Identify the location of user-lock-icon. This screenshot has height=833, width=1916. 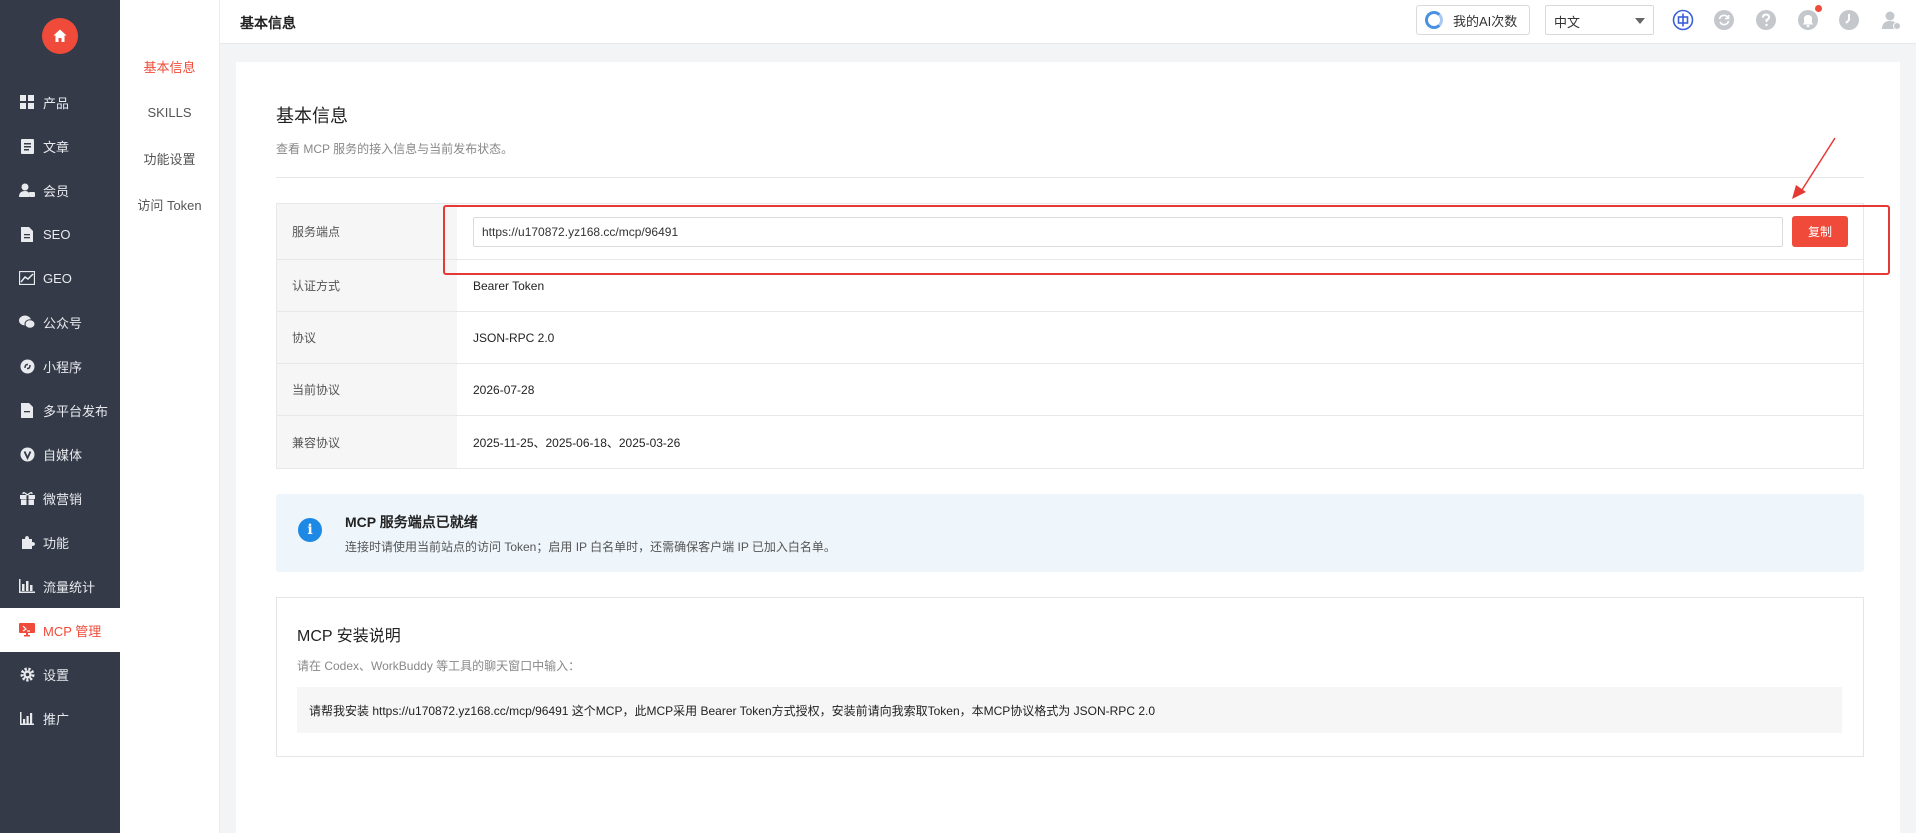
(27, 190).